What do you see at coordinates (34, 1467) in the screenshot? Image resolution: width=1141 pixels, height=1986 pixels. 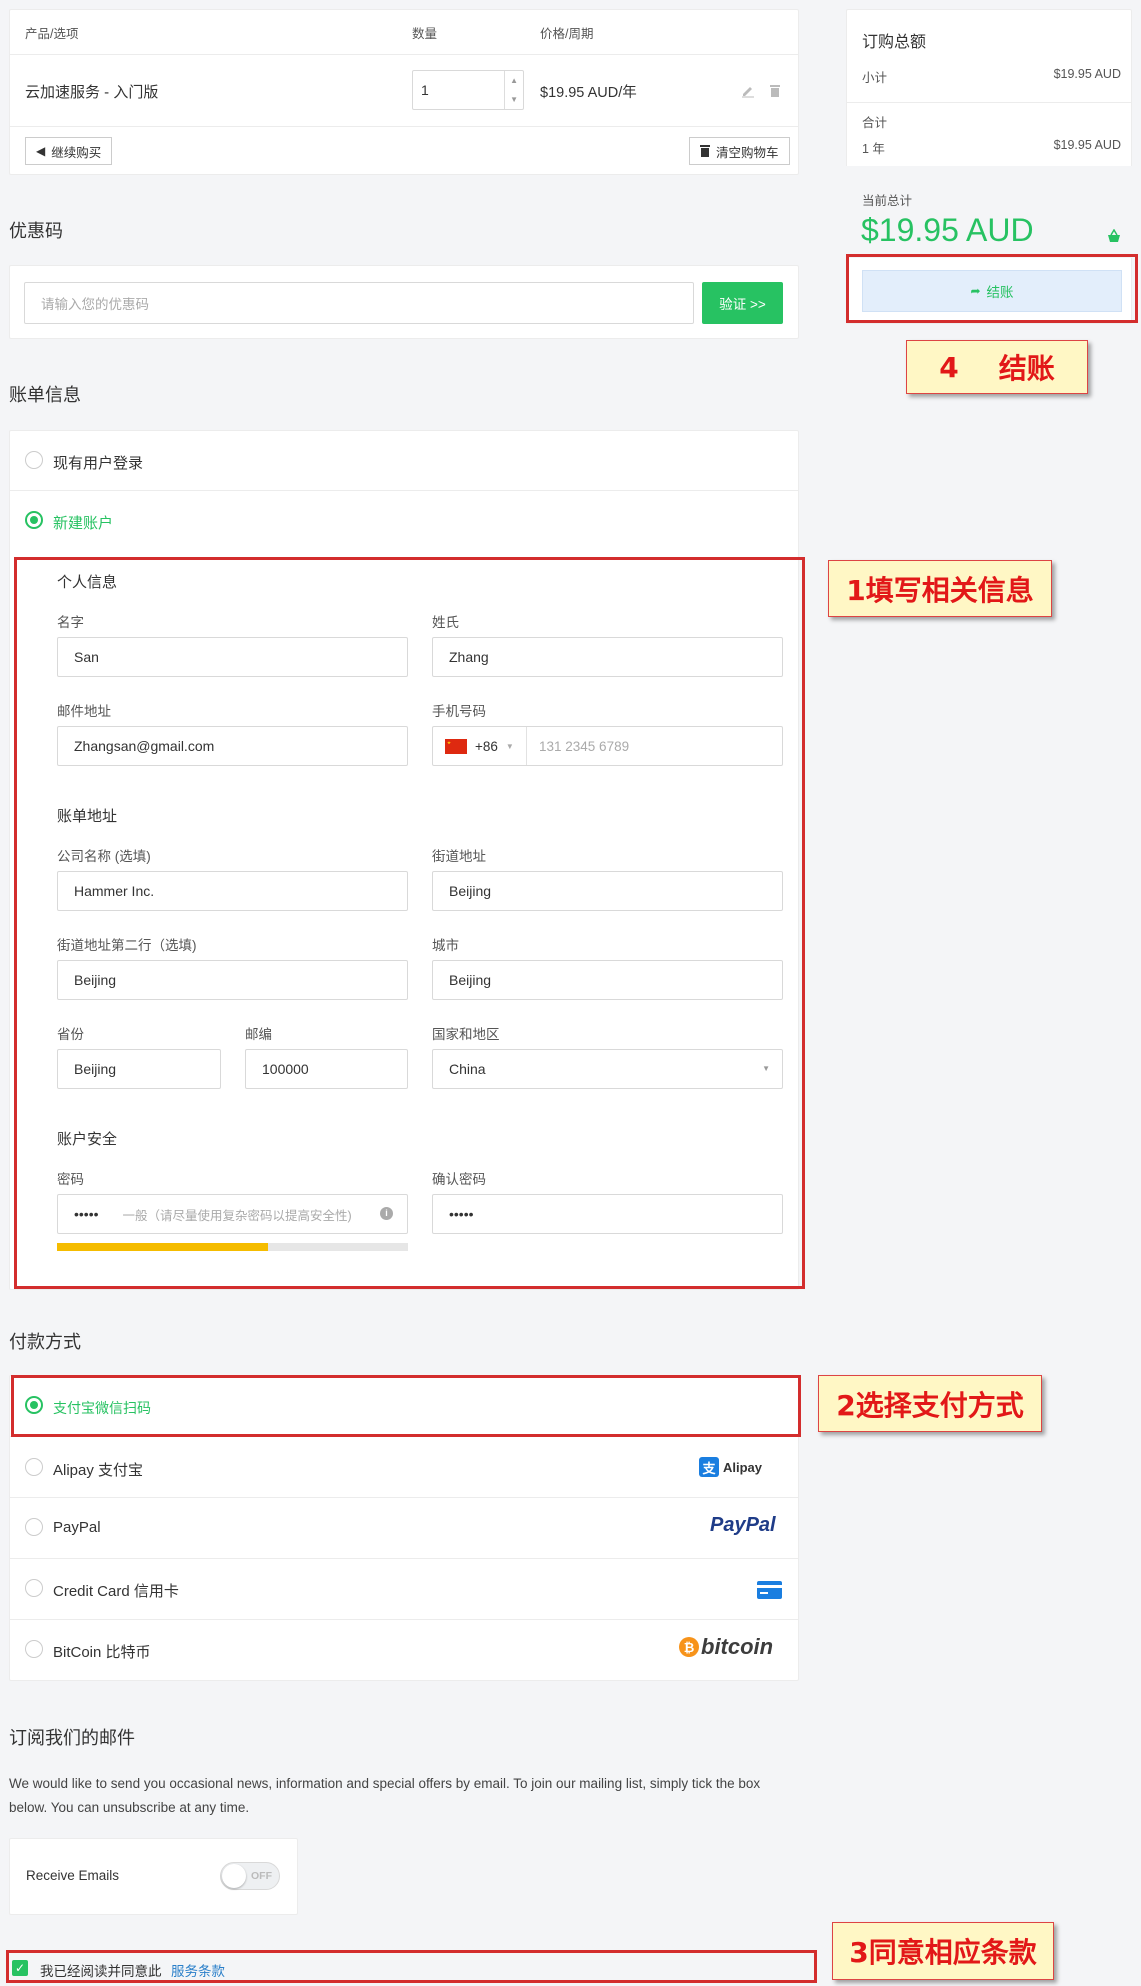 I see `payment-radio-alipay` at bounding box center [34, 1467].